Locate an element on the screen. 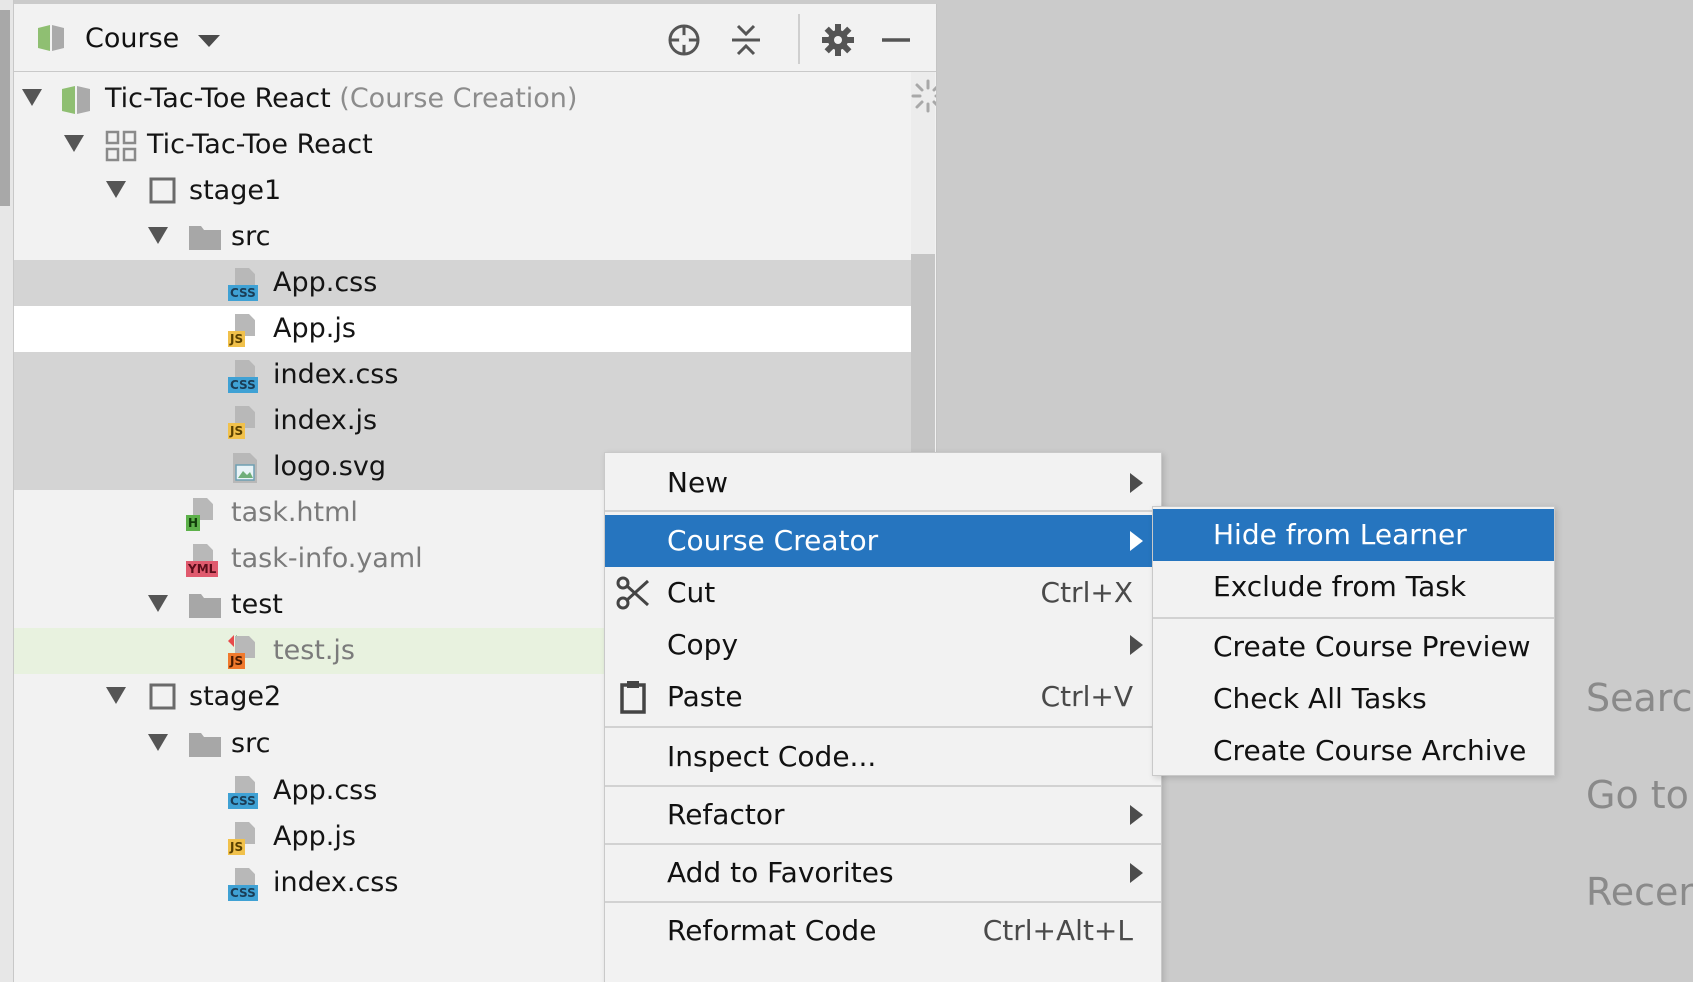  tree-row-file: CSS index.css is located at coordinates (462, 375).